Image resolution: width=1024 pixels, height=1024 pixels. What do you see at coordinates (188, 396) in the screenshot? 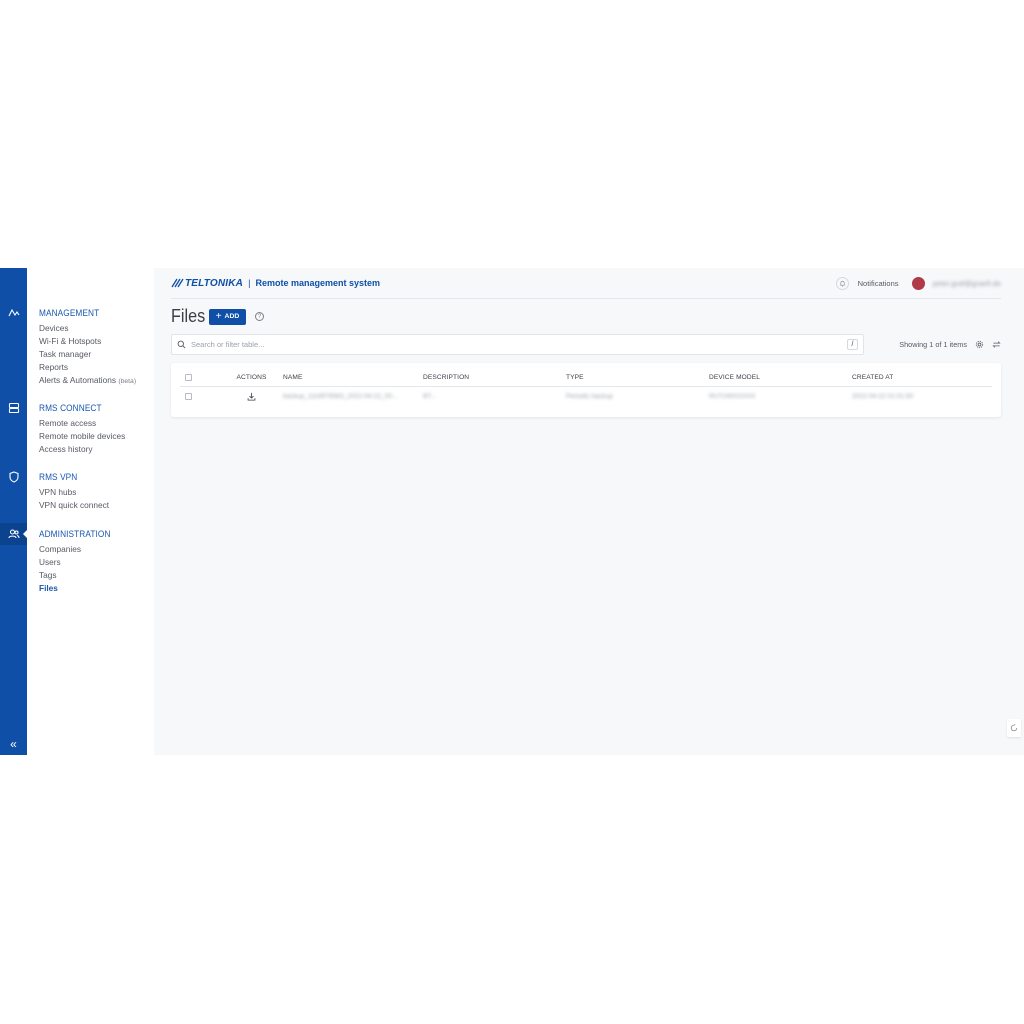
I see `row-checkbox` at bounding box center [188, 396].